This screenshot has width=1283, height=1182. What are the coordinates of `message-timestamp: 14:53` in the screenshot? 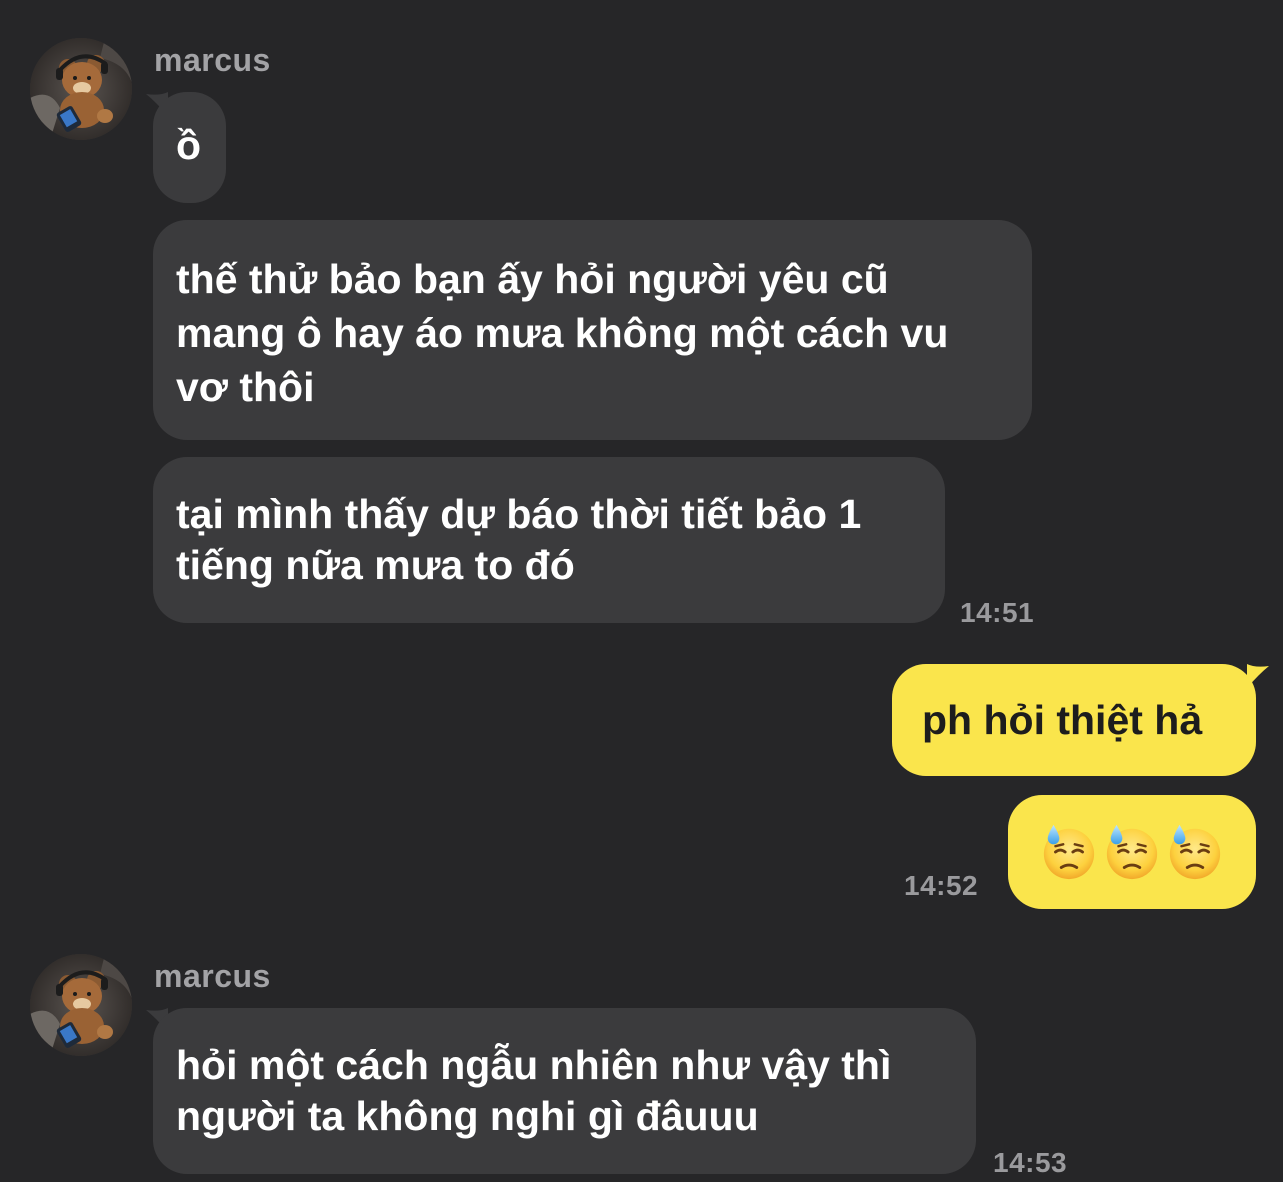 It's located at (1030, 1162).